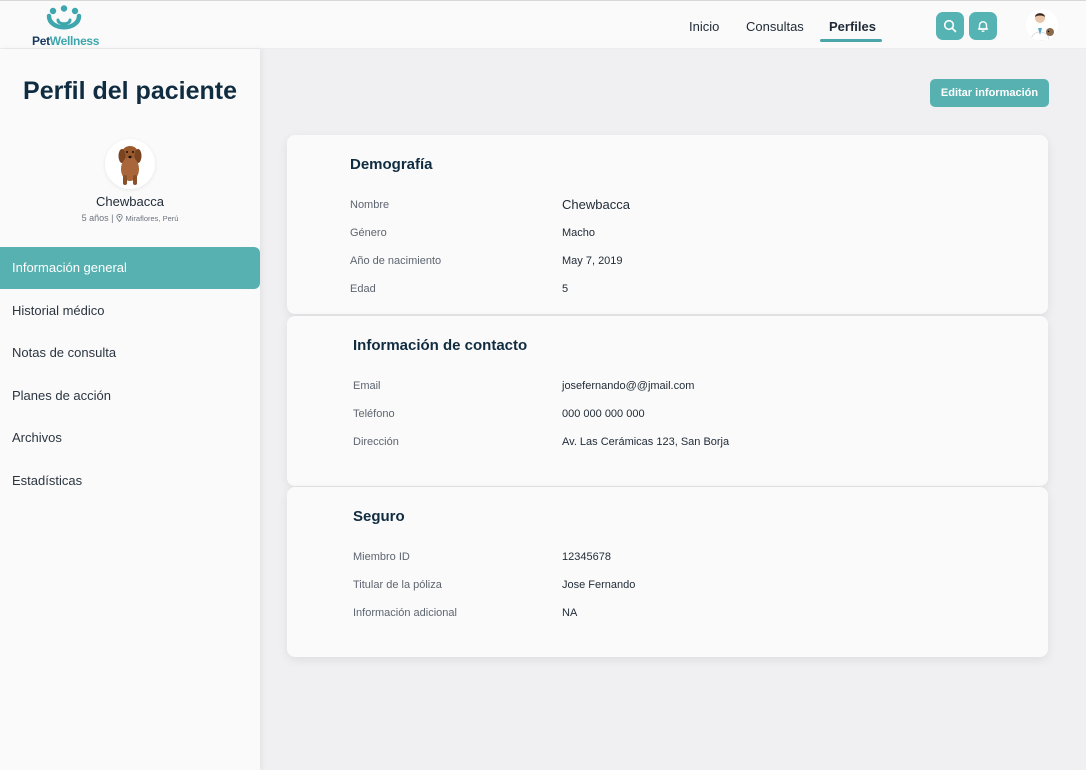 The width and height of the screenshot is (1086, 770). Describe the element at coordinates (628, 386) in the screenshot. I see `field-value: josefernando@@jmail.com` at that location.